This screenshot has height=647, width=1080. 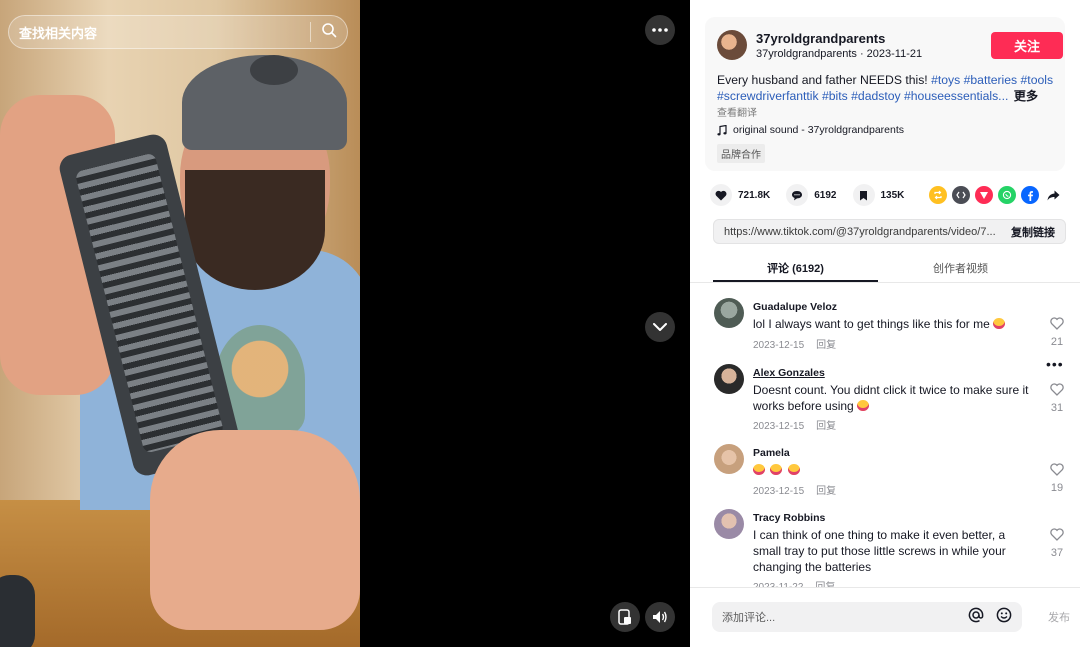 What do you see at coordinates (795, 267) in the screenshot?
I see `tab-comments: 评论 (6192)` at bounding box center [795, 267].